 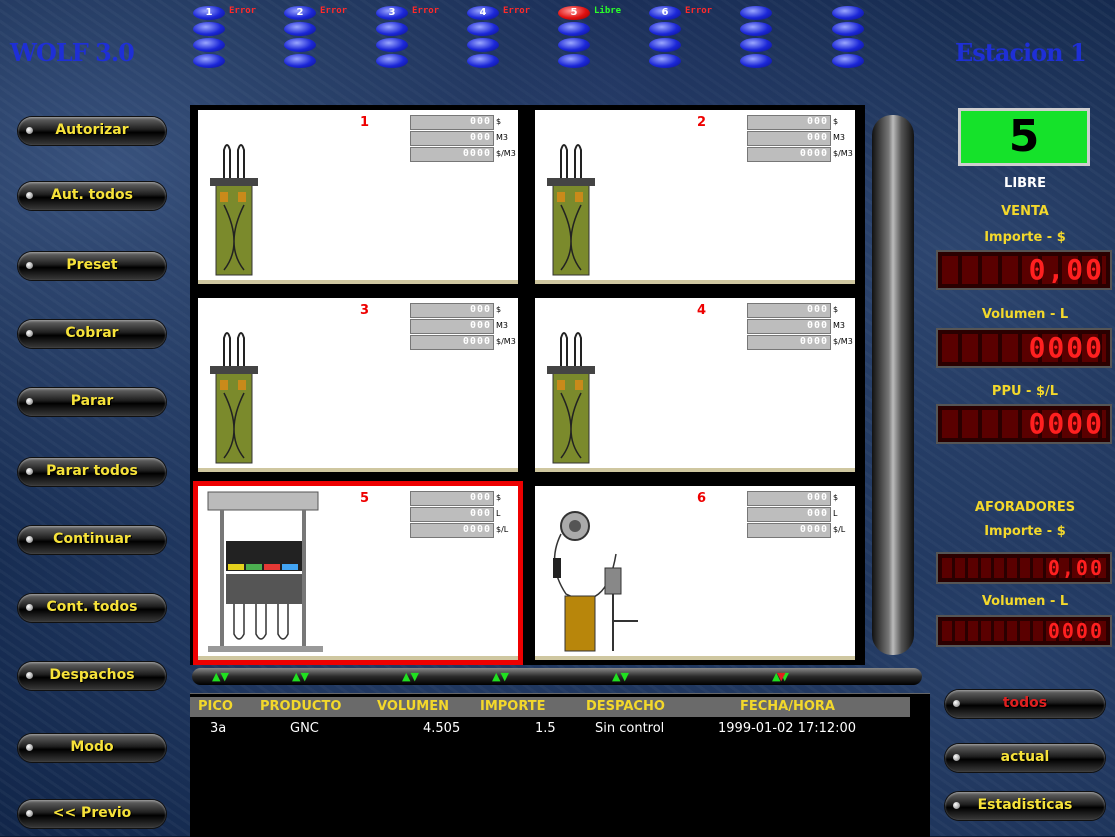 I want to click on left-button-2: Aut. todos, so click(x=92, y=196).